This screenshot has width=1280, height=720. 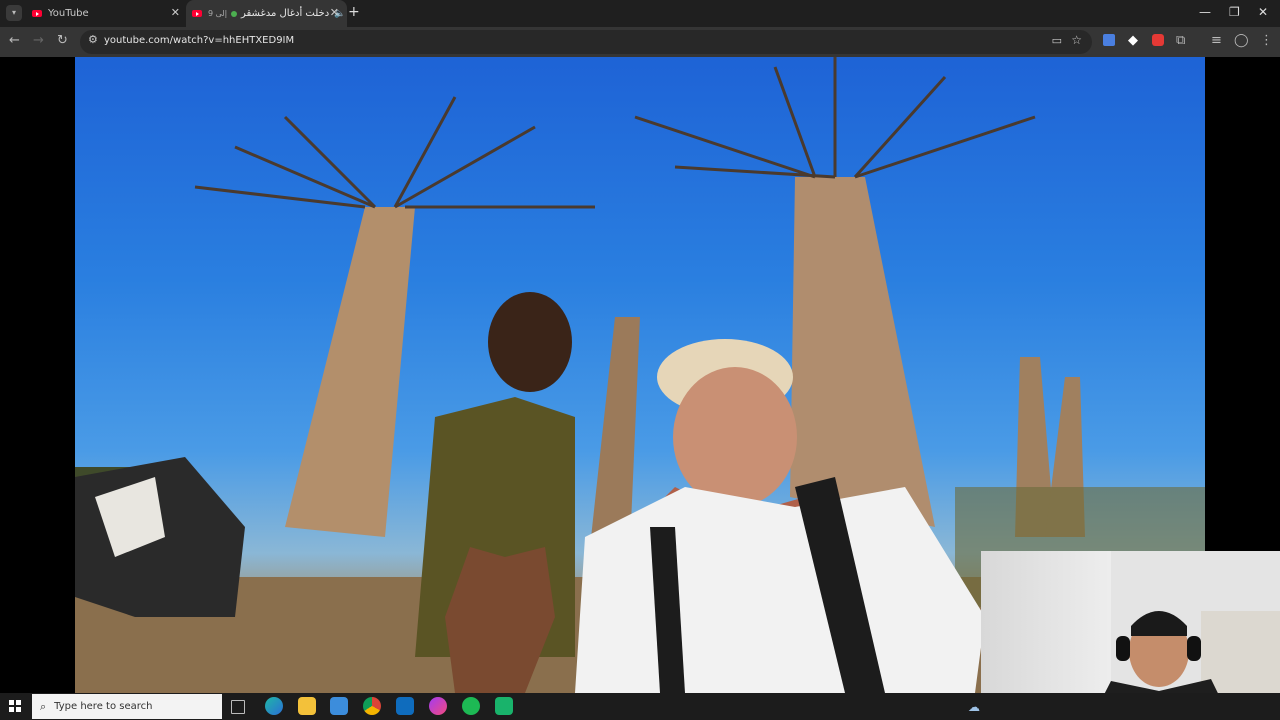 What do you see at coordinates (974, 707) in the screenshot?
I see `weather-cloud-icon: ☁` at bounding box center [974, 707].